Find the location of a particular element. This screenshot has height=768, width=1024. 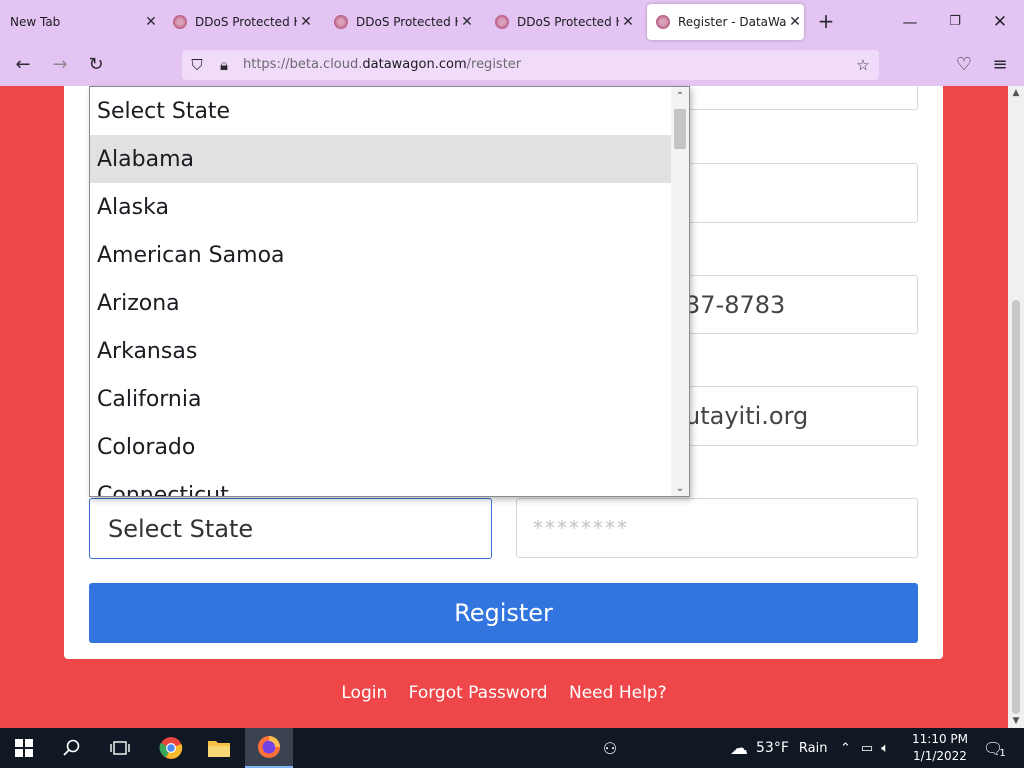

clock: 11:10 PM 1/1/2022 is located at coordinates (940, 748).